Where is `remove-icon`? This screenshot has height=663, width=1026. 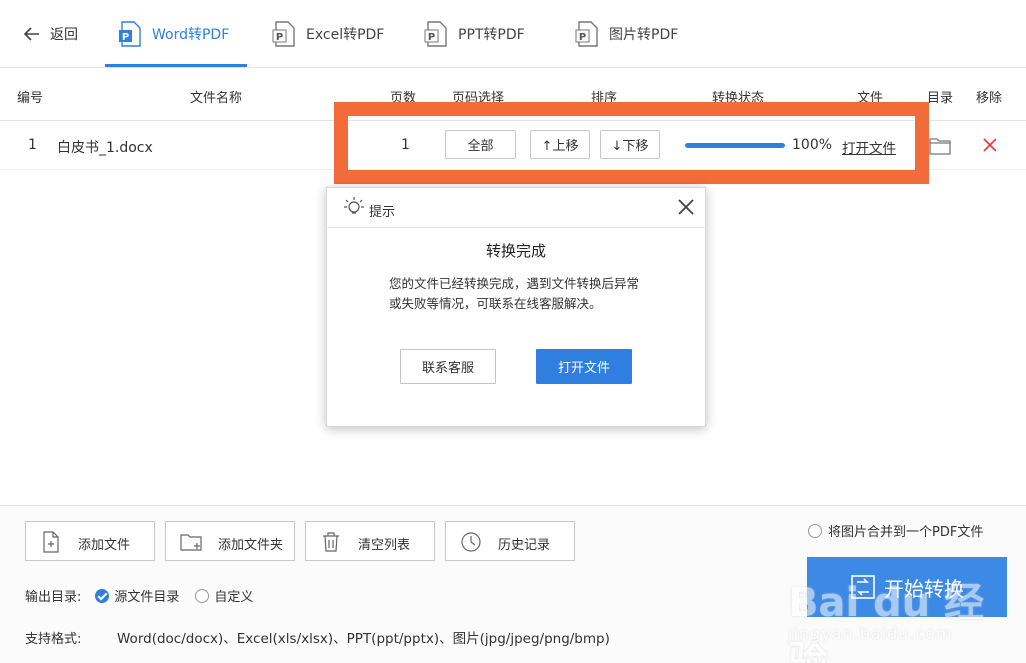 remove-icon is located at coordinates (990, 145).